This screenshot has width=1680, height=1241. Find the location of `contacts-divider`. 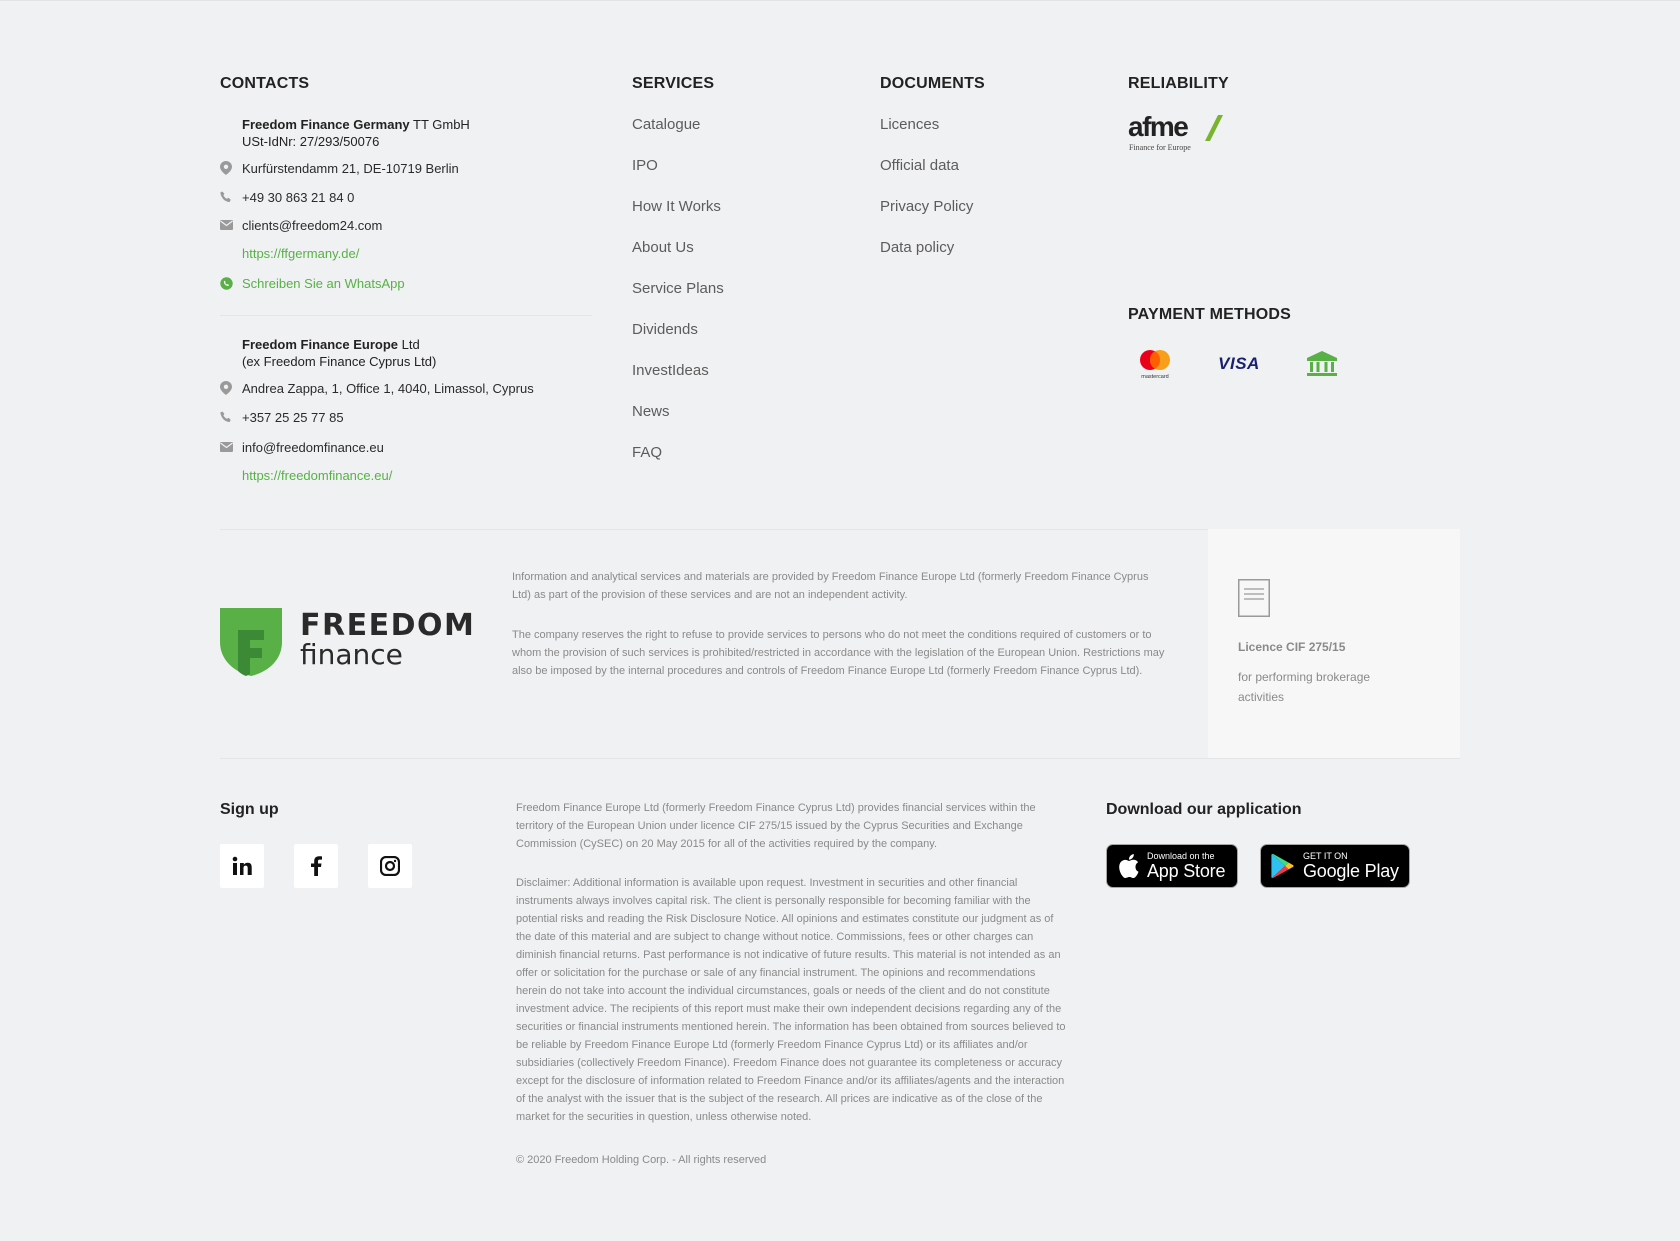

contacts-divider is located at coordinates (406, 315).